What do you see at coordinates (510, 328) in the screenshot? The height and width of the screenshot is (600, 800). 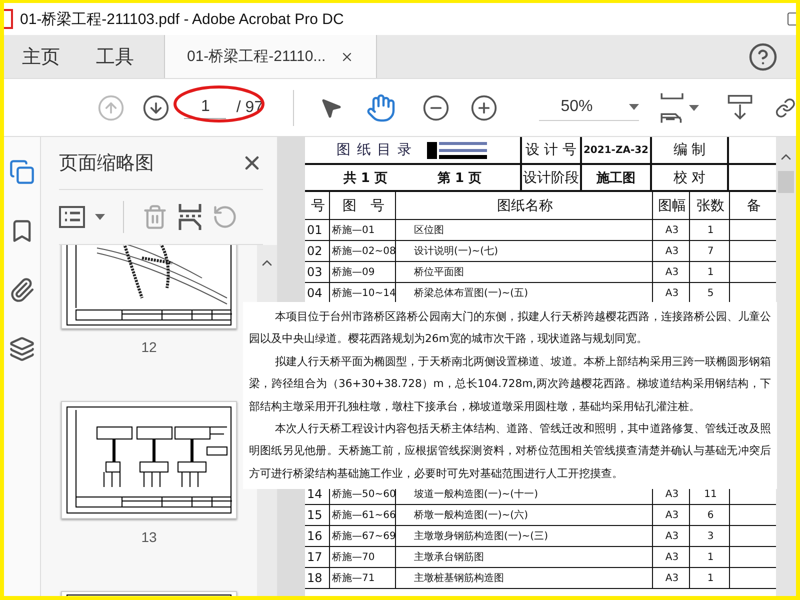 I see `paragraph: 本项目位于台州市路桥区路桥公园南大门的东侧，拟建人行天桥跨越樱花西路，连接路桥公园、儿童公园以及中央山绿道。樱花西路规划为26m宽的城市次干路，现状道路与规划同宽。` at bounding box center [510, 328].